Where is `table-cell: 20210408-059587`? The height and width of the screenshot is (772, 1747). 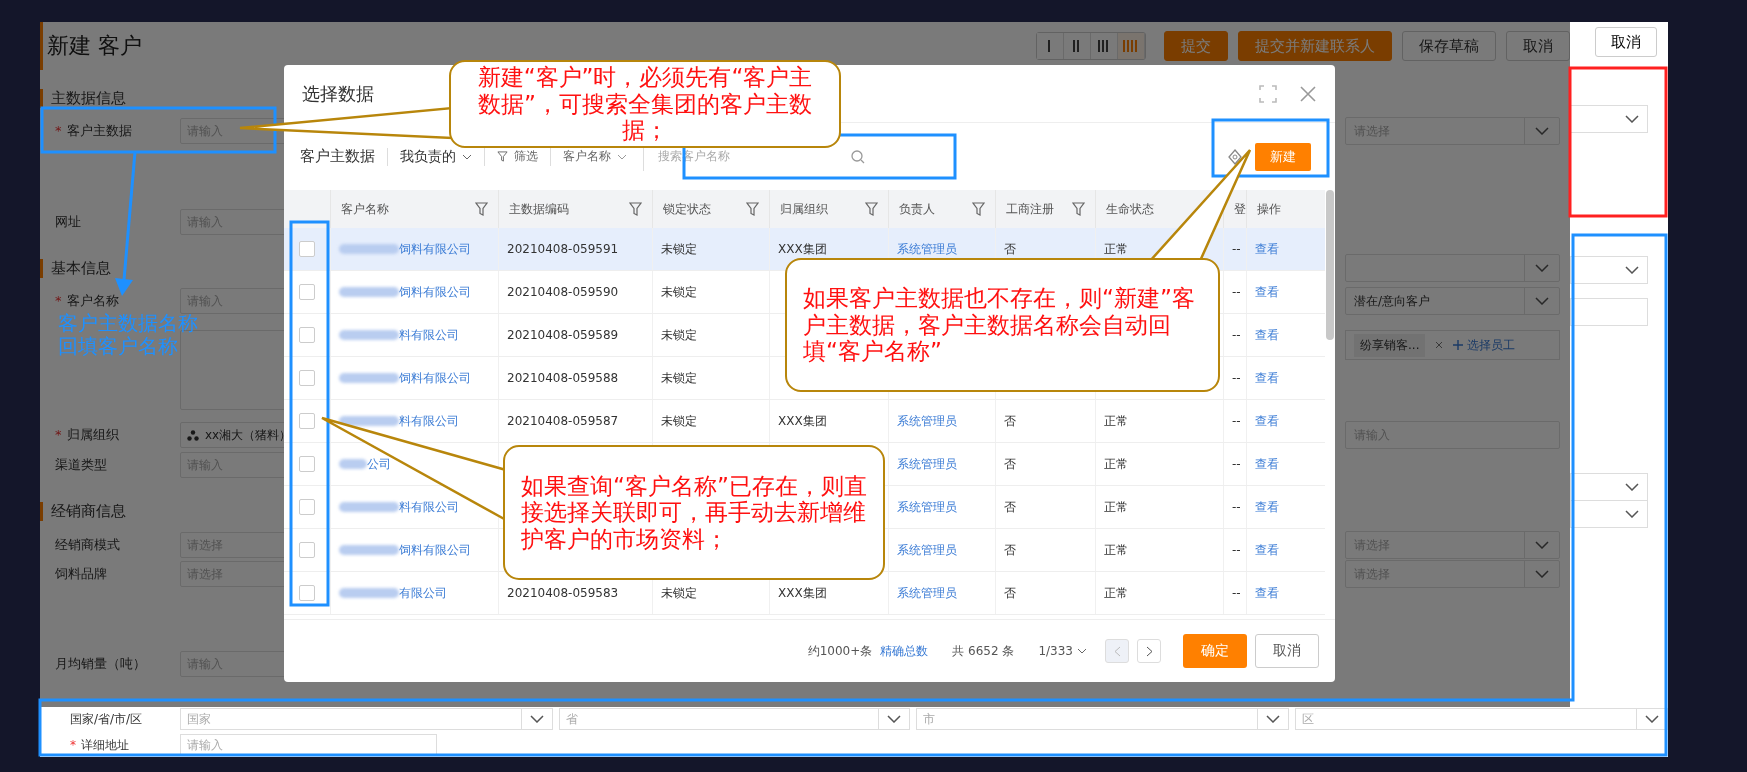
table-cell: 20210408-059587 is located at coordinates (563, 421).